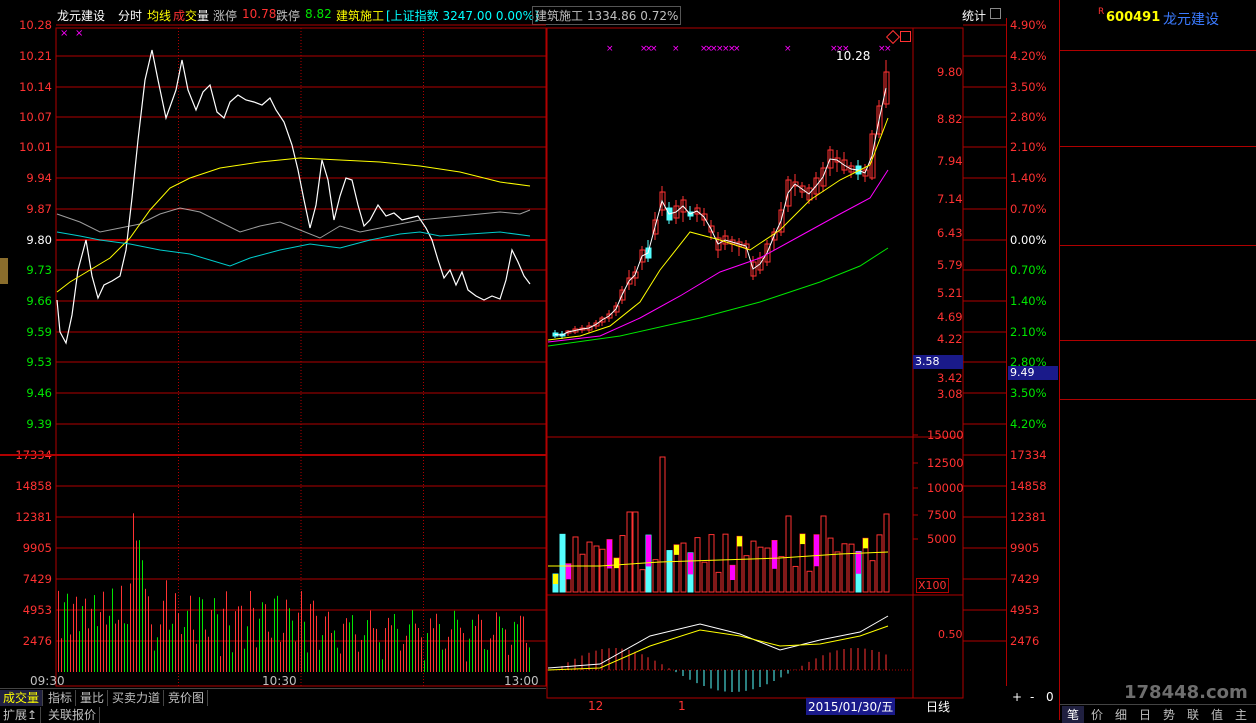  I want to click on zoom-in-button: +, so click(1017, 697).